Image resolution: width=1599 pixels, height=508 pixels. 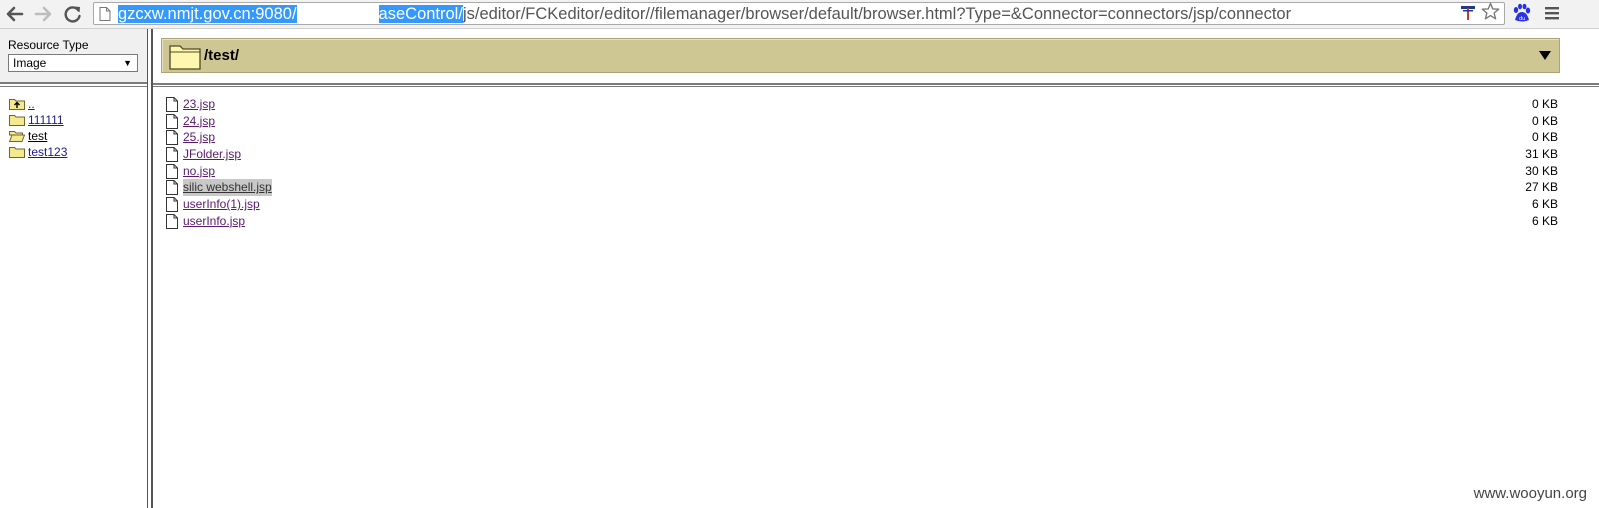 What do you see at coordinates (47, 152) in the screenshot?
I see `folder-link: test123` at bounding box center [47, 152].